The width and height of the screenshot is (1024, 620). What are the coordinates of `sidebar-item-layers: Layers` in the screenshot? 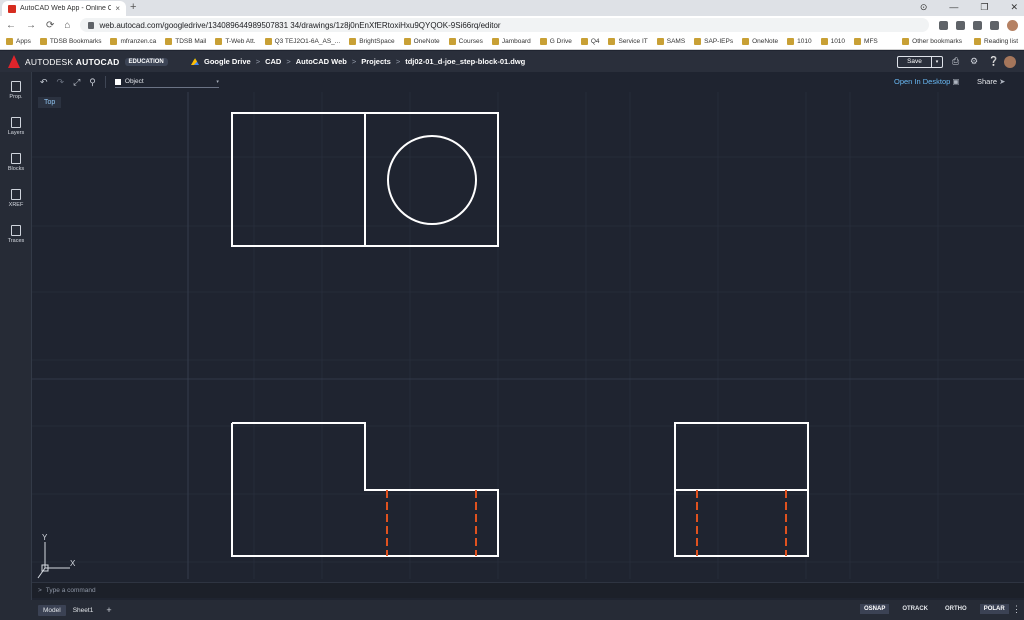 It's located at (16, 129).